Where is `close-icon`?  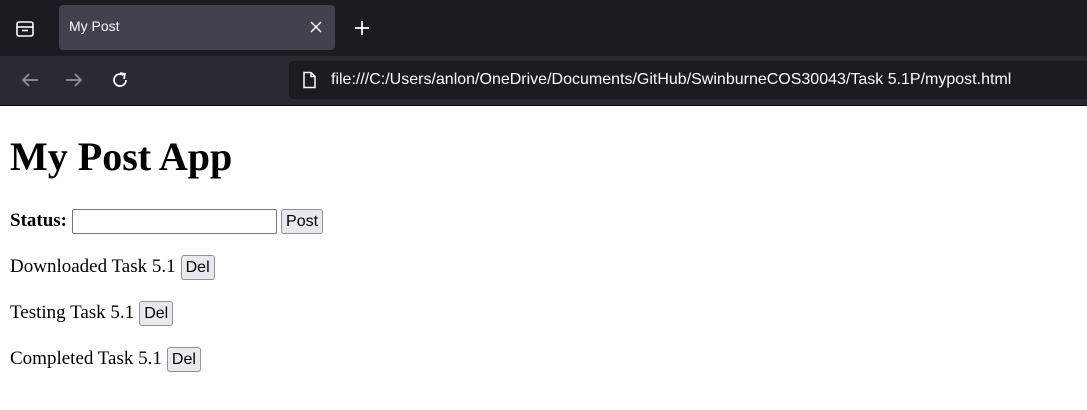
close-icon is located at coordinates (316, 27).